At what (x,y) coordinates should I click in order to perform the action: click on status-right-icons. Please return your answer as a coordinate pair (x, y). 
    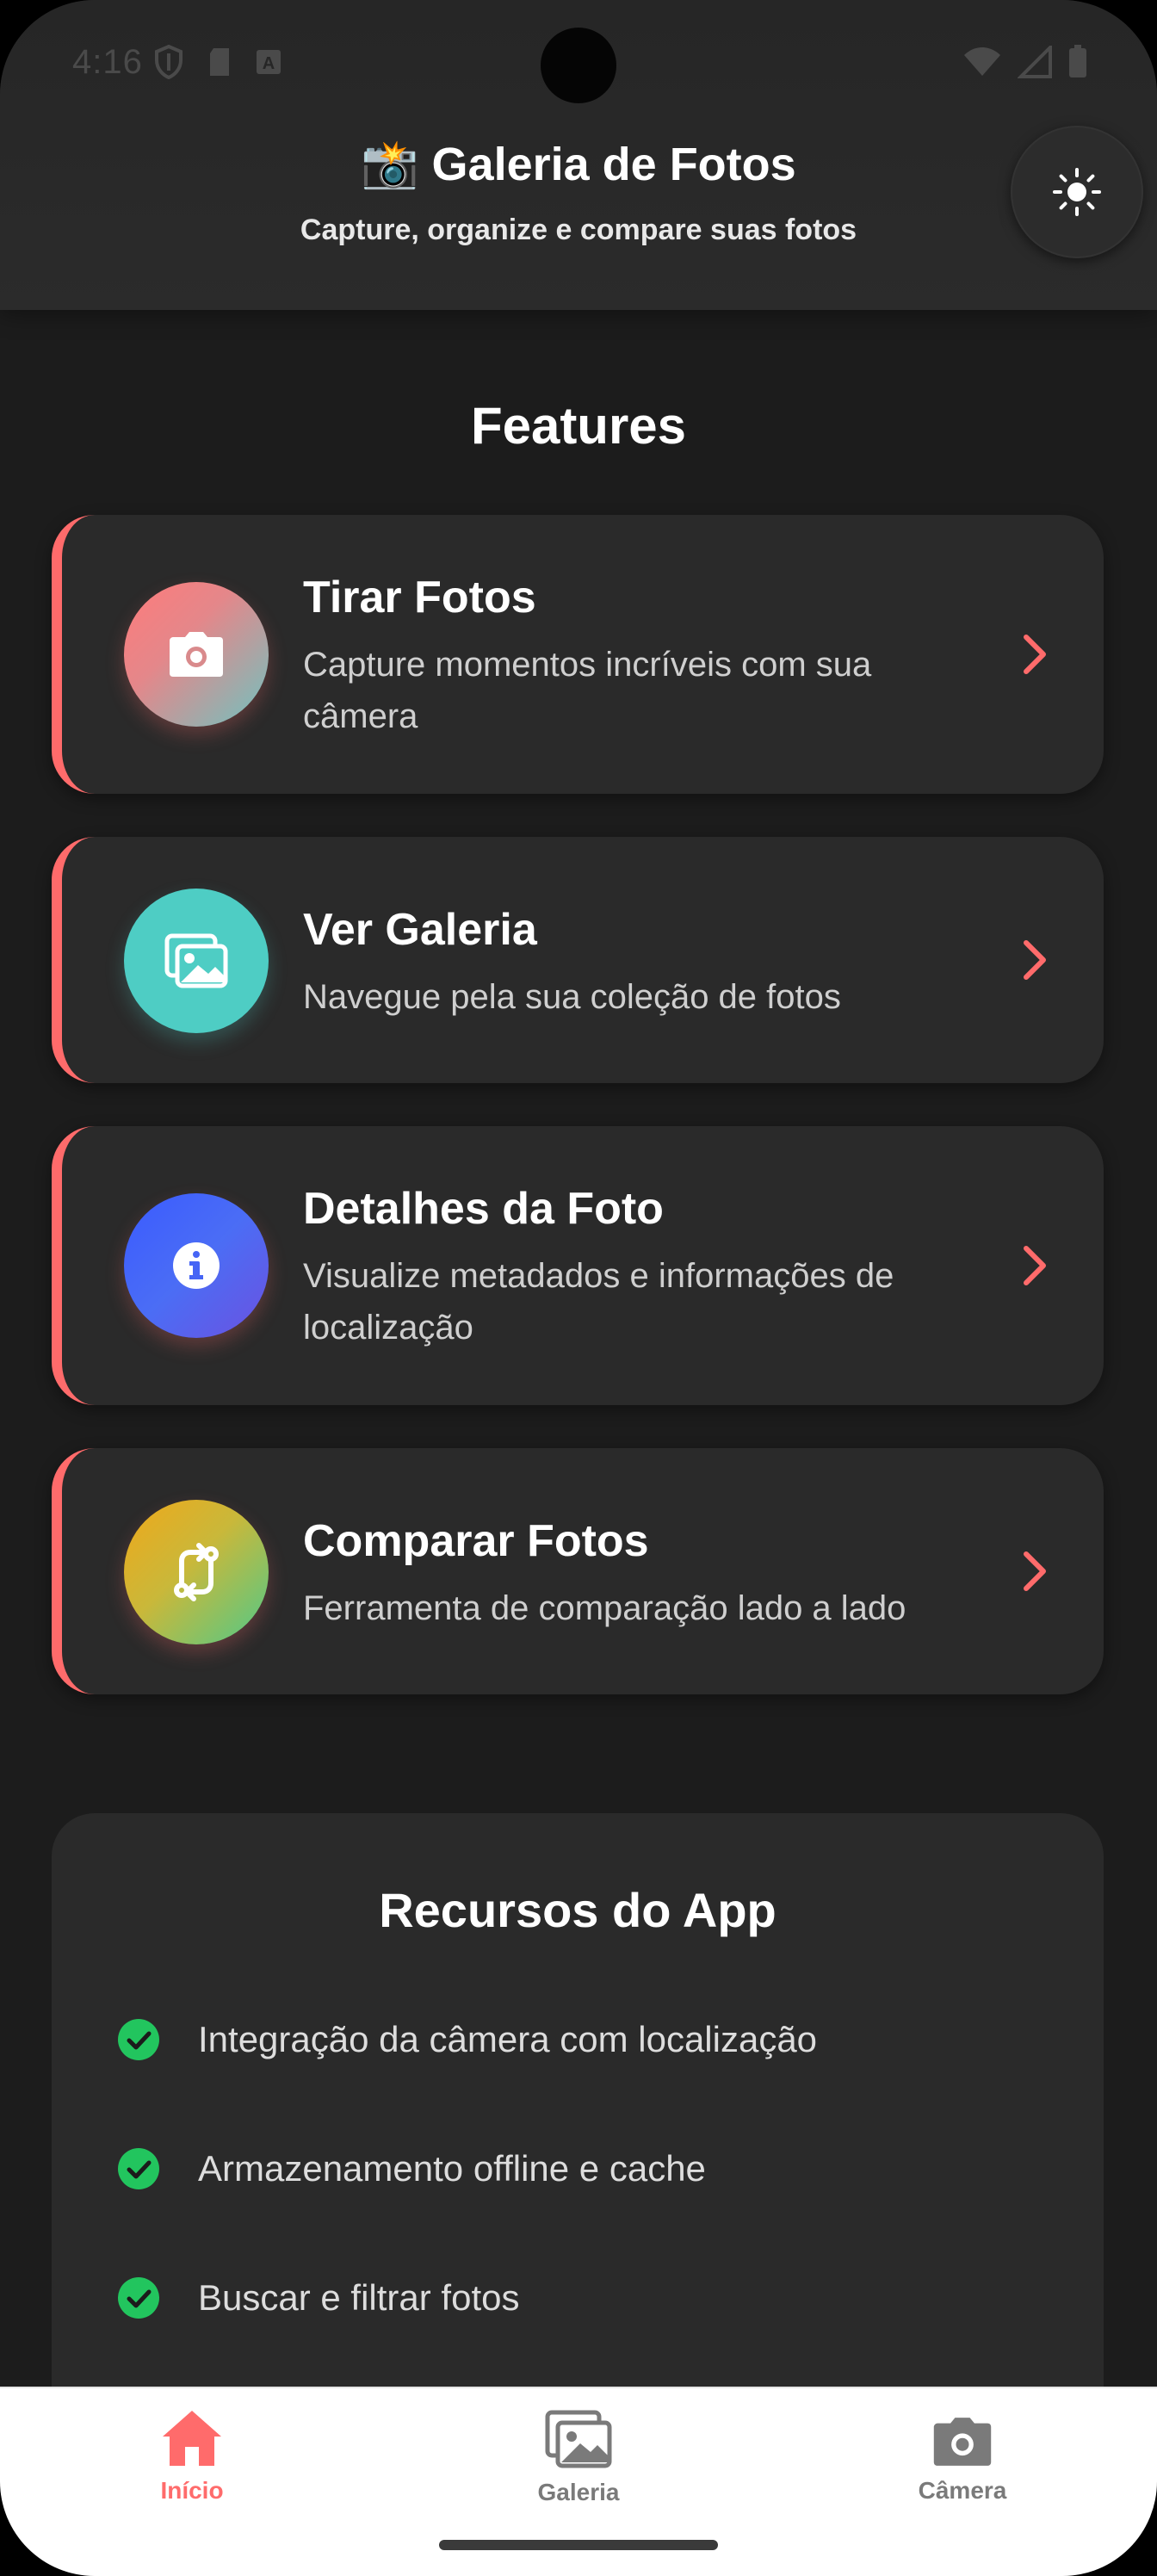
    Looking at the image, I should click on (1025, 62).